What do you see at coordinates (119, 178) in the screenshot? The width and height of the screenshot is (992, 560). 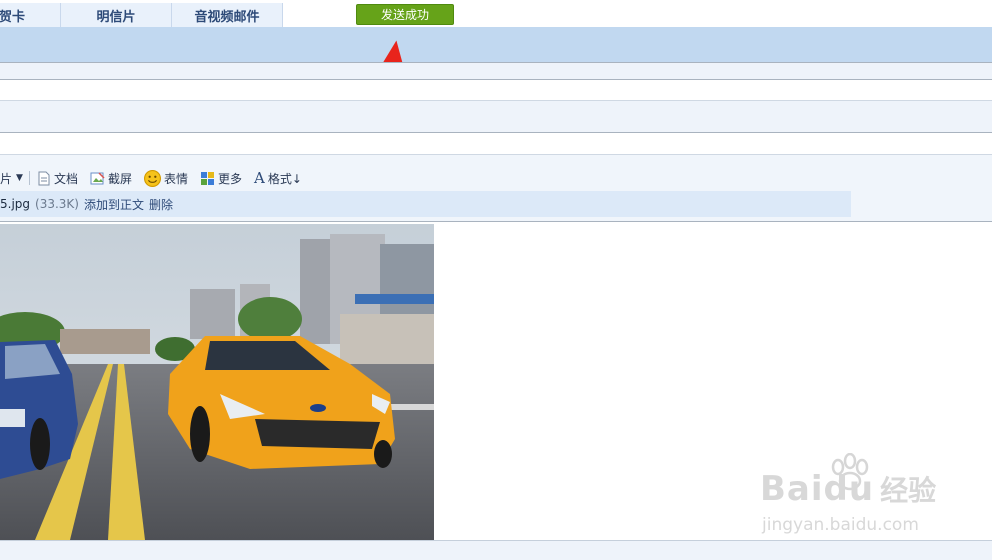 I see `toolbar-label: 截屏` at bounding box center [119, 178].